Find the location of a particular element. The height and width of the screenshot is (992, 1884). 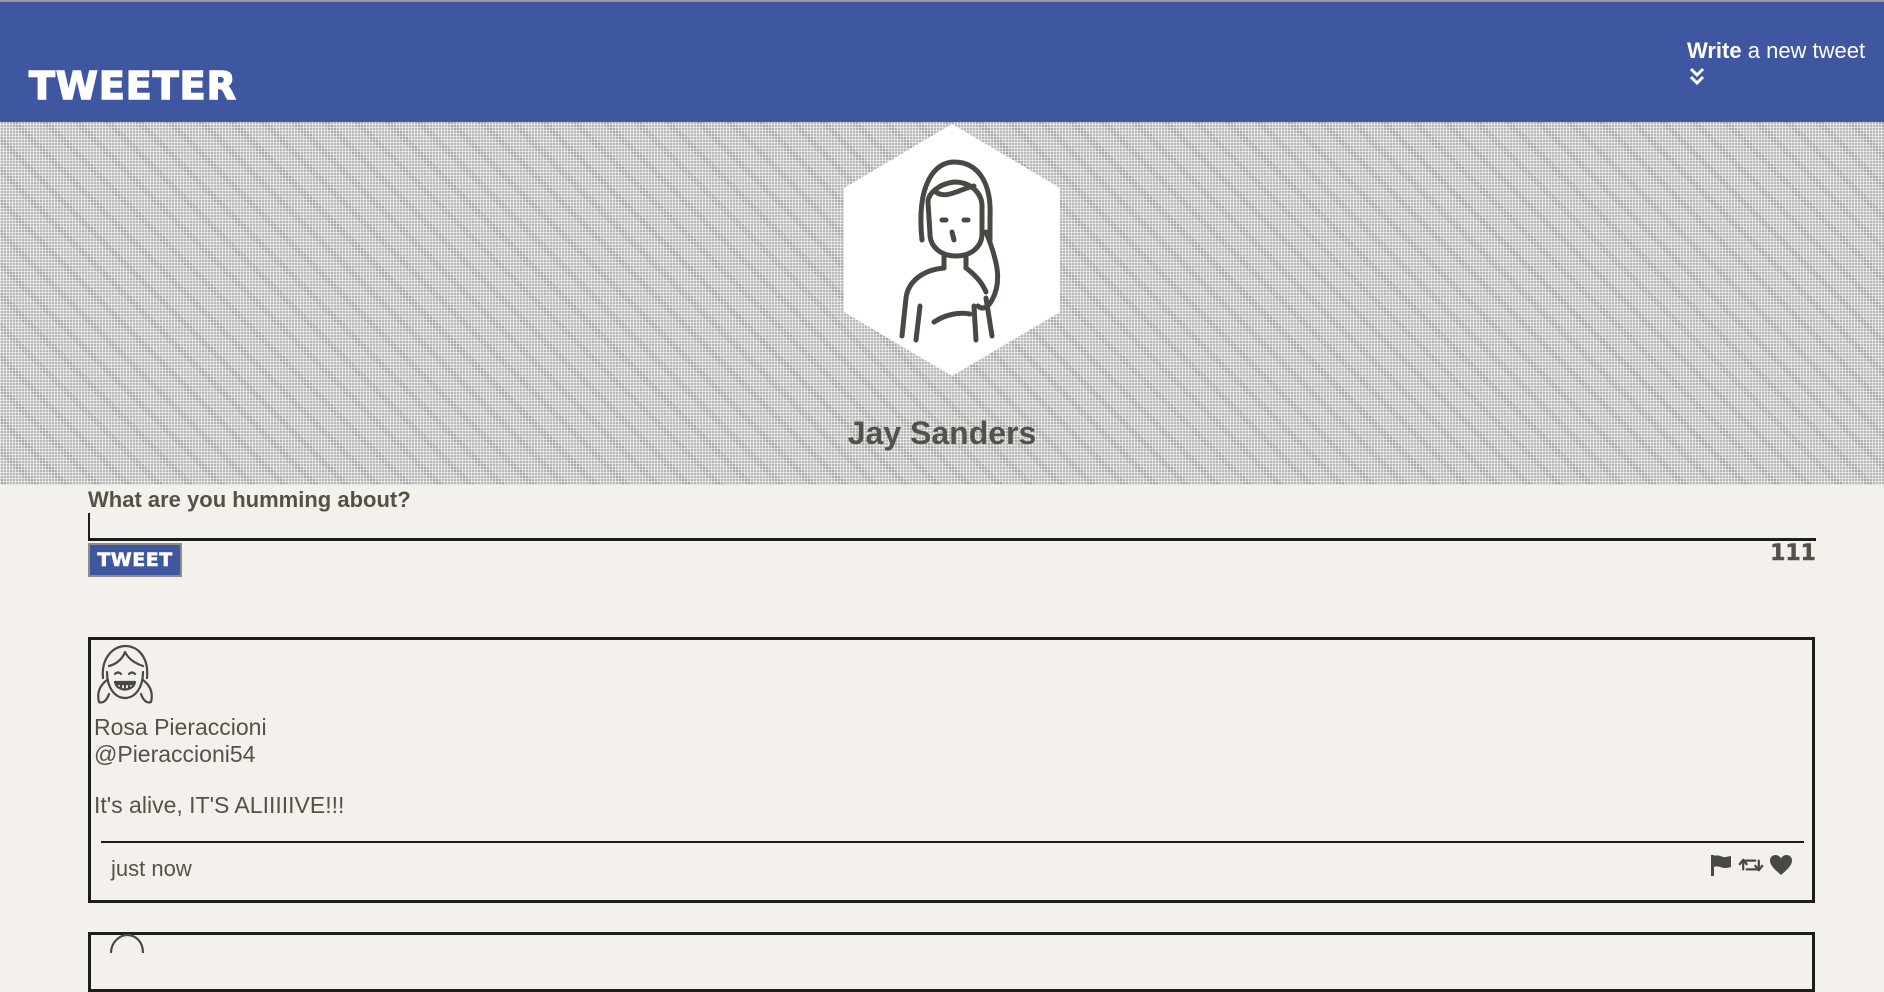

tweet-text: It's alive, IT'S ALIIIIIVE!!! is located at coordinates (219, 805).